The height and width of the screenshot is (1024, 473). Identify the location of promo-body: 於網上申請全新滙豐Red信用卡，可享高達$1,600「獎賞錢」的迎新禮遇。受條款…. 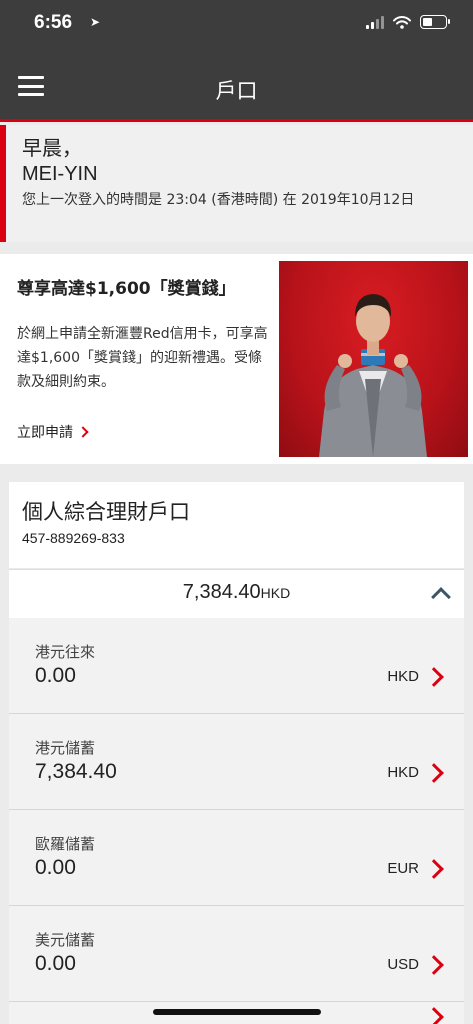
(142, 358).